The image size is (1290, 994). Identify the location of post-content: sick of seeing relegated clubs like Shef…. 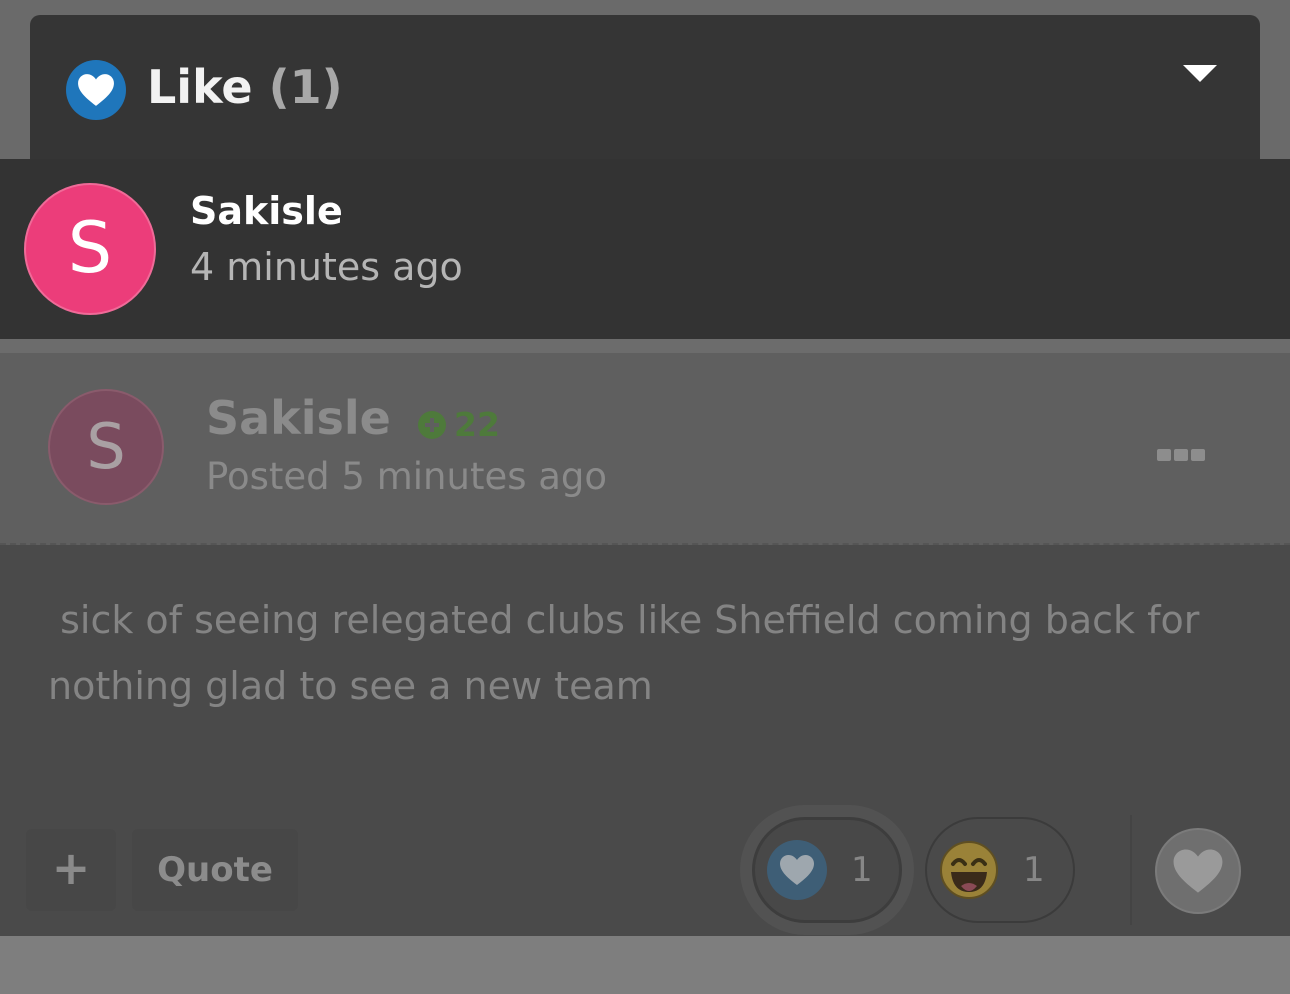
(624, 653).